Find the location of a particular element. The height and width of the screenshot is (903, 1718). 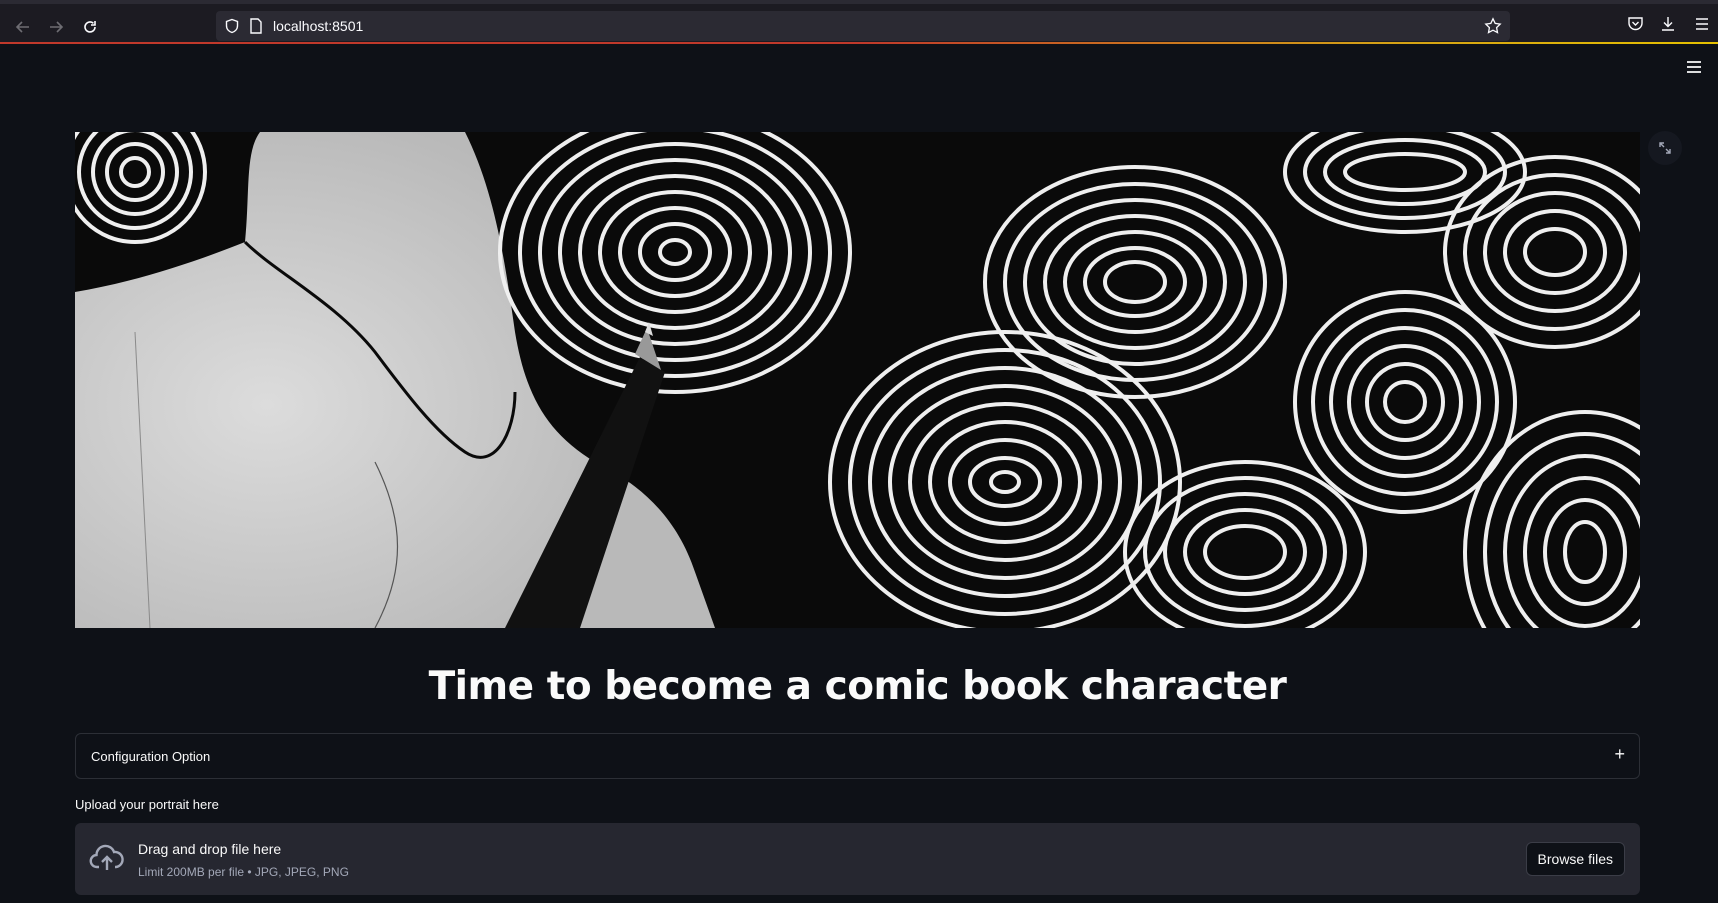

forward-button is located at coordinates (56, 27).